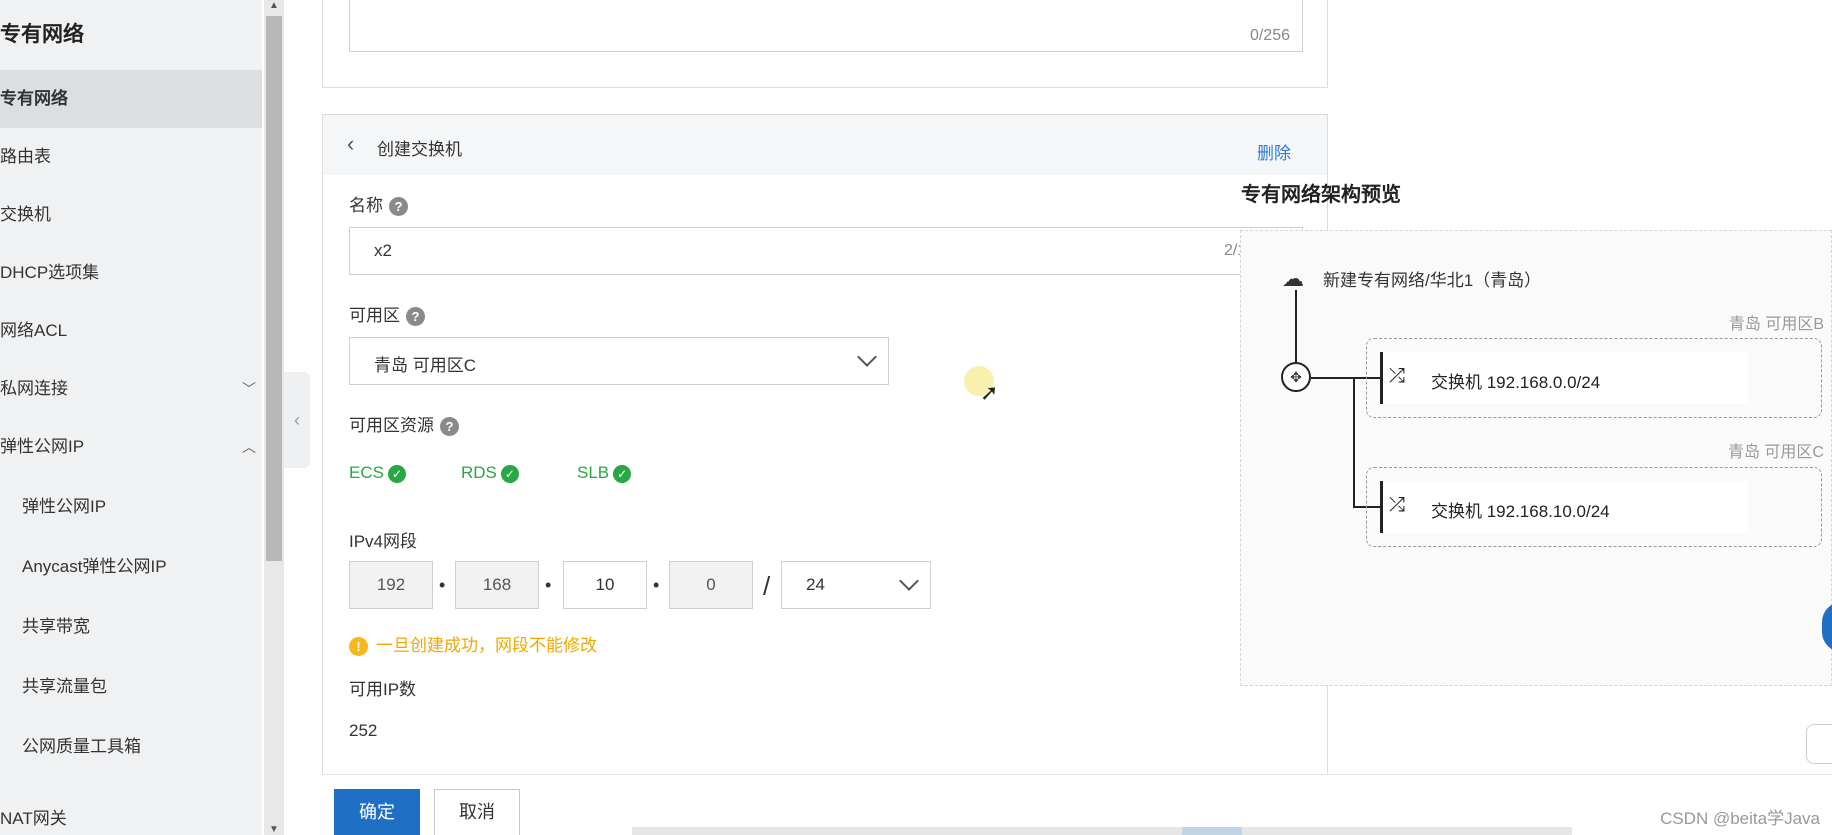  Describe the element at coordinates (1776, 324) in the screenshot. I see `preview-zone-label: 青岛 可用区B` at that location.